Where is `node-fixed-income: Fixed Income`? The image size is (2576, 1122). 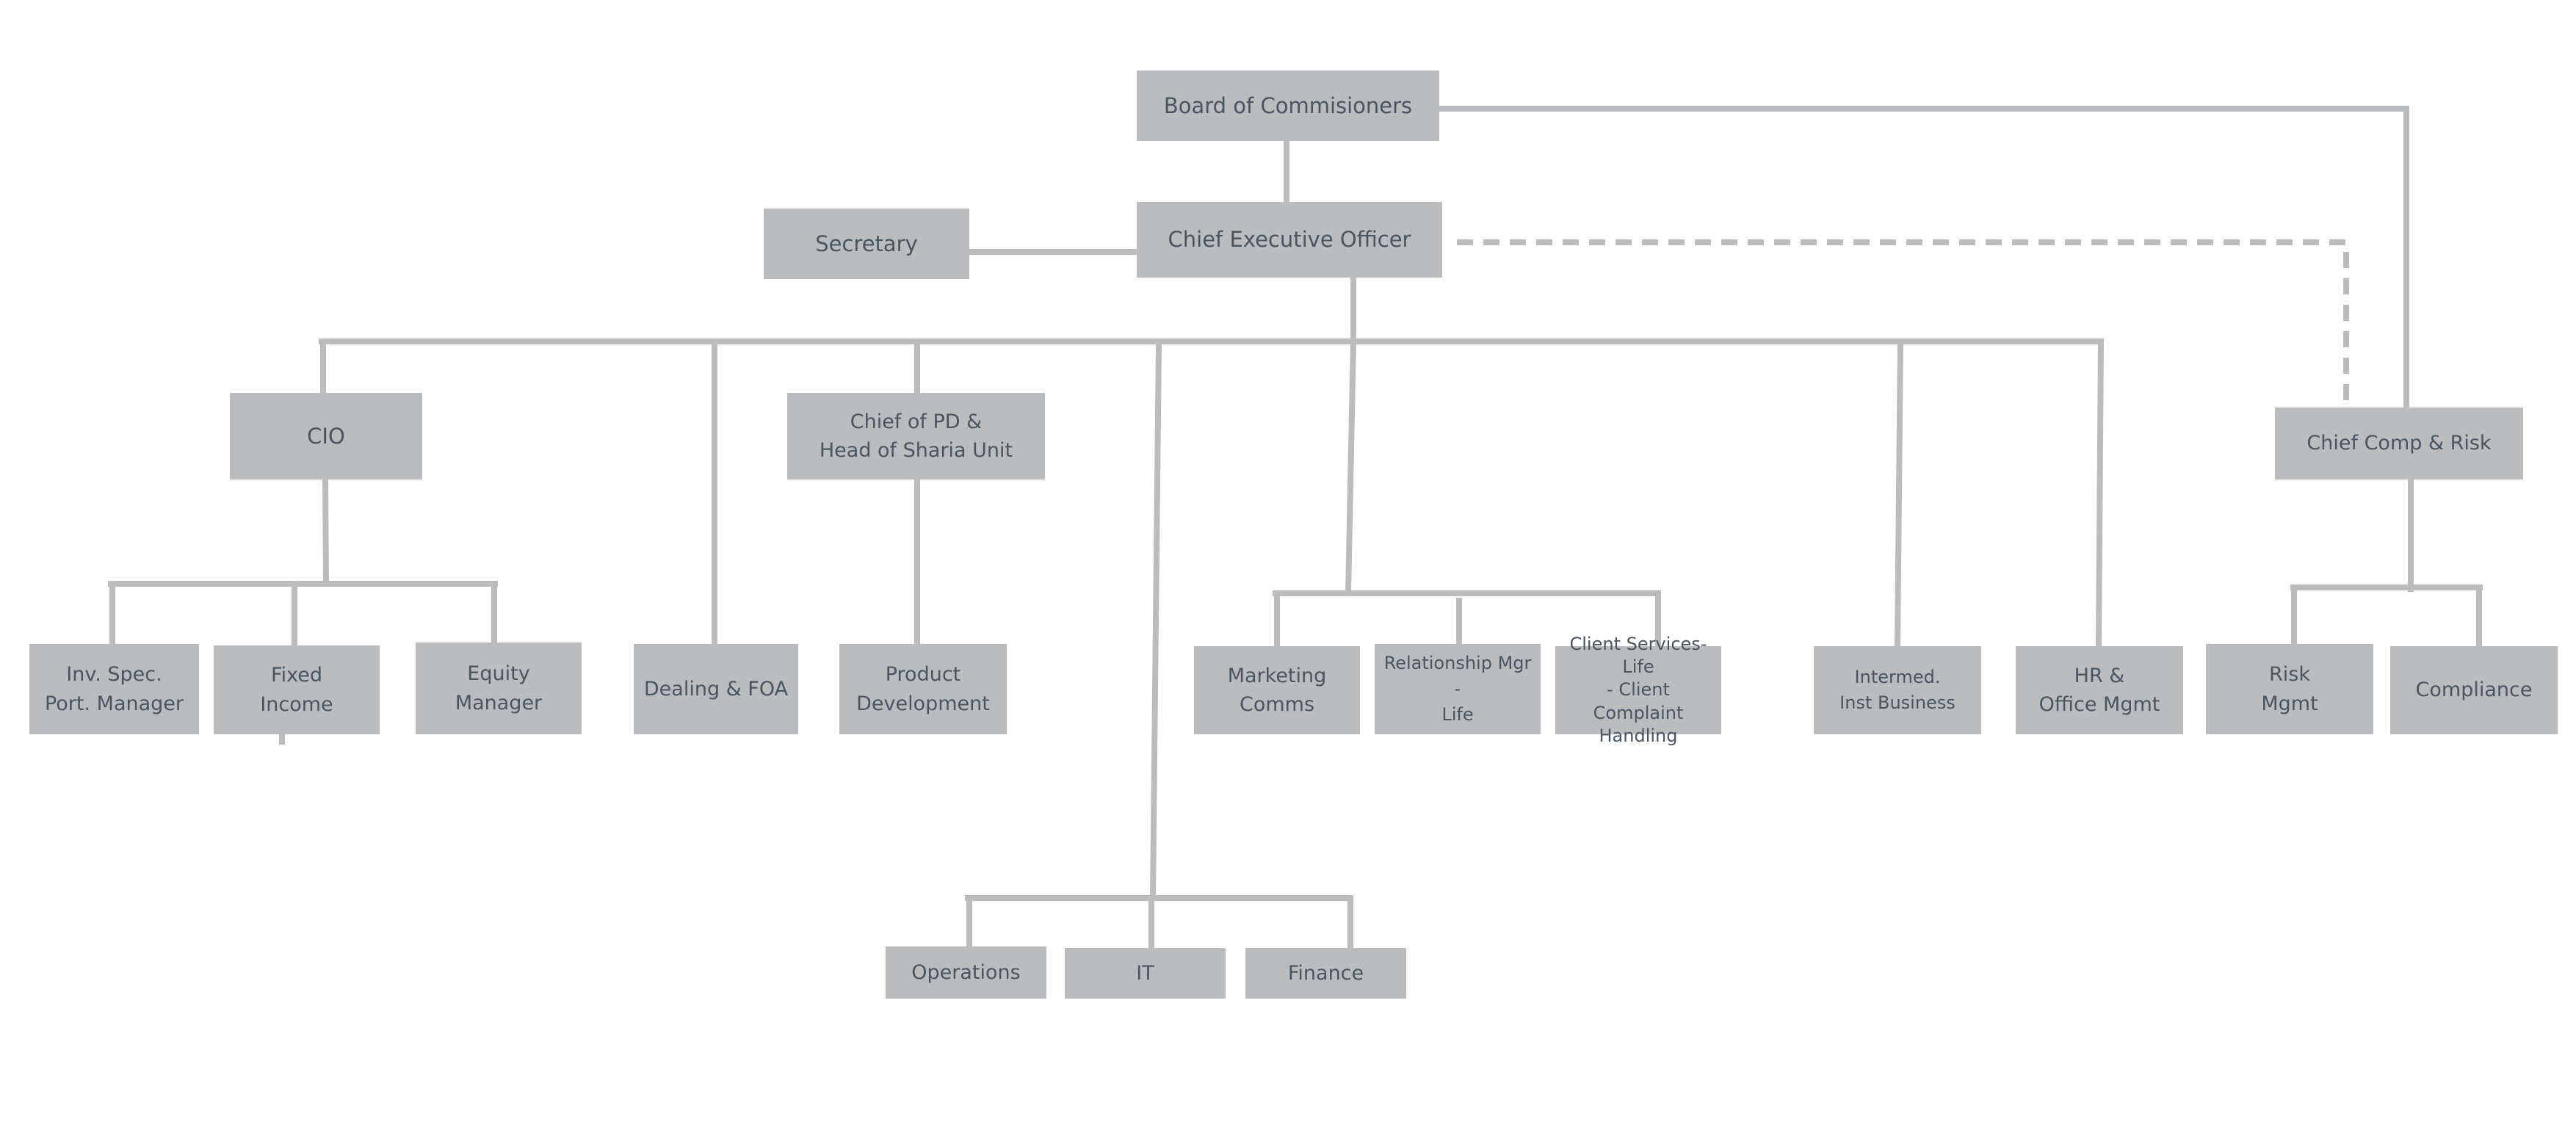 node-fixed-income: Fixed Income is located at coordinates (297, 689).